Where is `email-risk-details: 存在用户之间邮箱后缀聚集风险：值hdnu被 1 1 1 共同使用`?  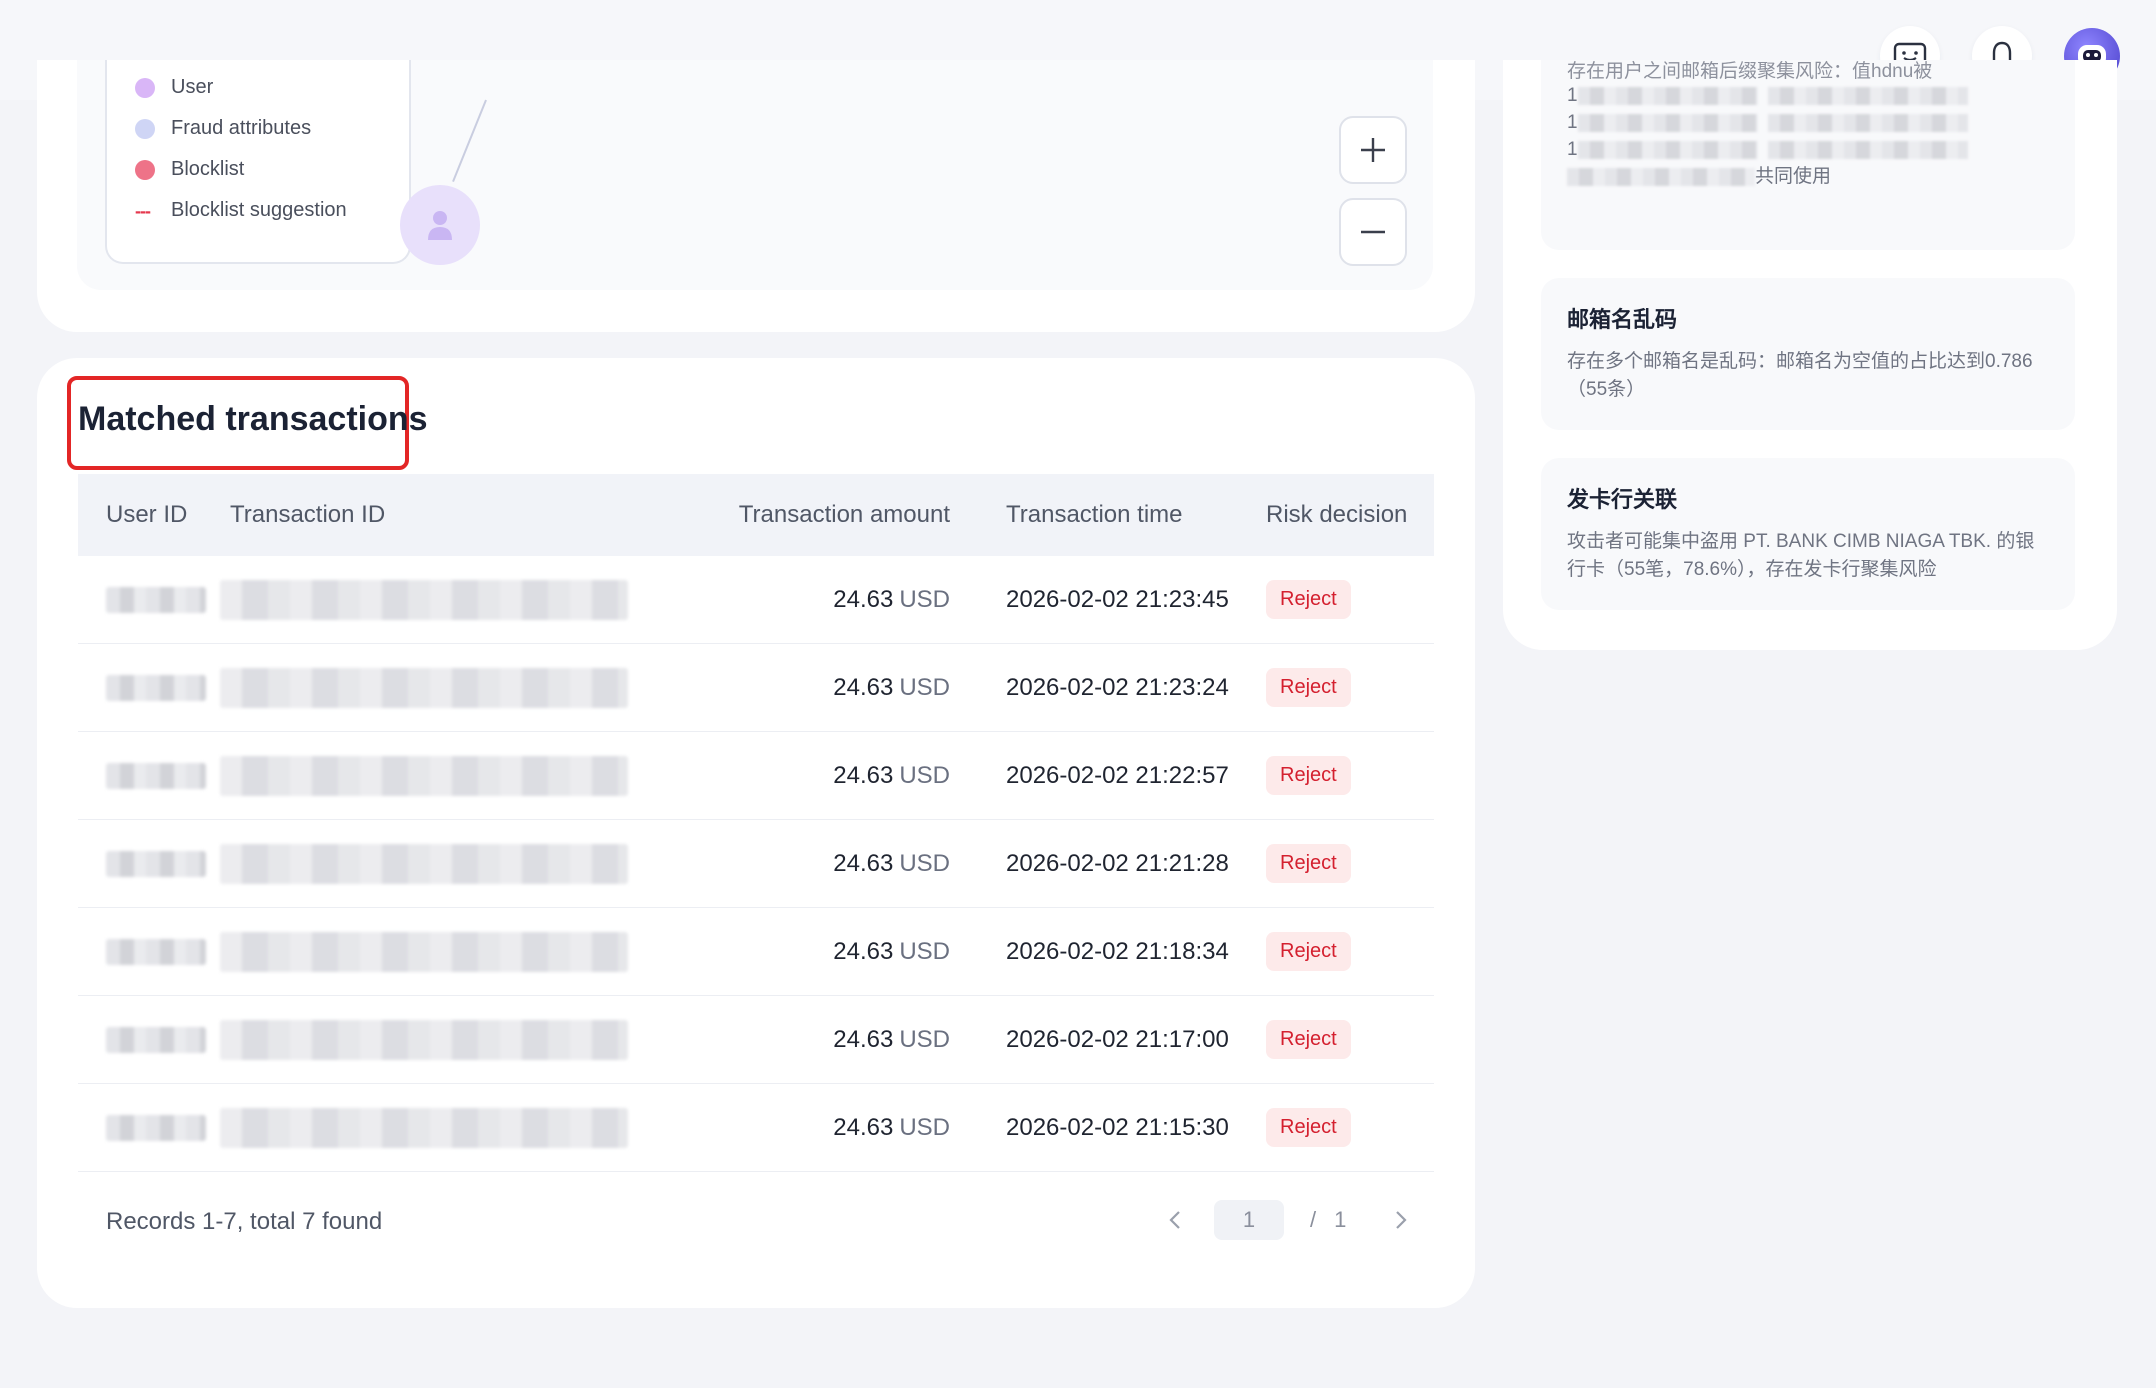
email-risk-details: 存在用户之间邮箱后缀聚集风险：值hdnu被 1 1 1 共同使用 is located at coordinates (1808, 124).